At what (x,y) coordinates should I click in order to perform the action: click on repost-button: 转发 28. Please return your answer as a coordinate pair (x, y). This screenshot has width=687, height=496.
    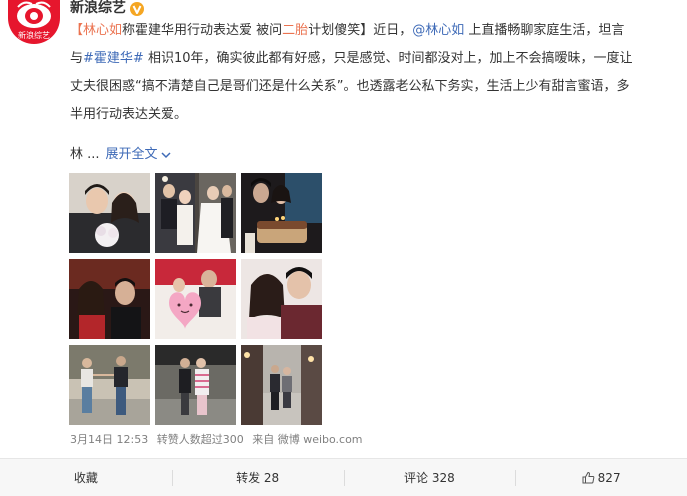
    Looking at the image, I should click on (257, 477).